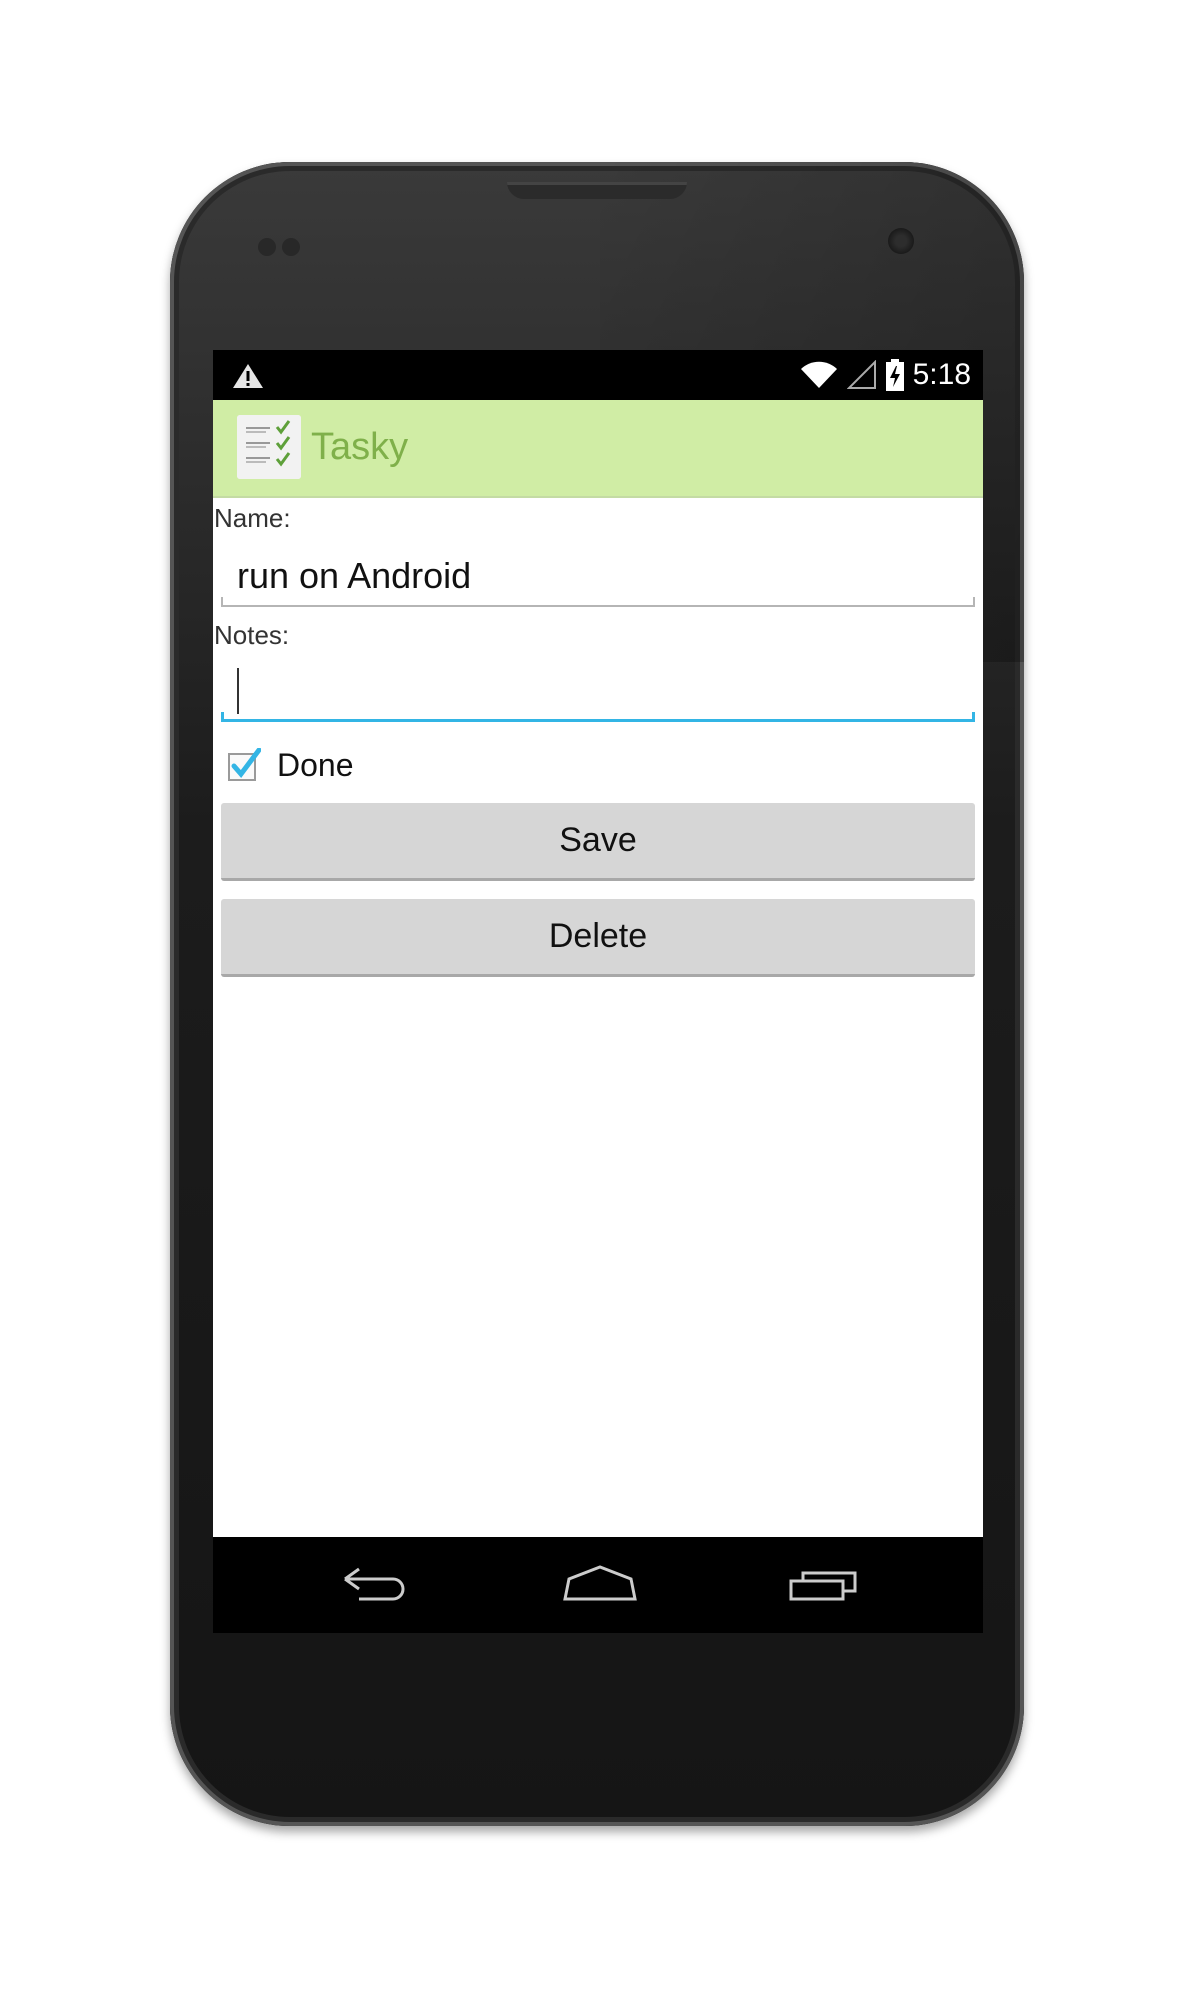 Image resolution: width=1195 pixels, height=1994 pixels. What do you see at coordinates (238, 691) in the screenshot?
I see `text-cursor` at bounding box center [238, 691].